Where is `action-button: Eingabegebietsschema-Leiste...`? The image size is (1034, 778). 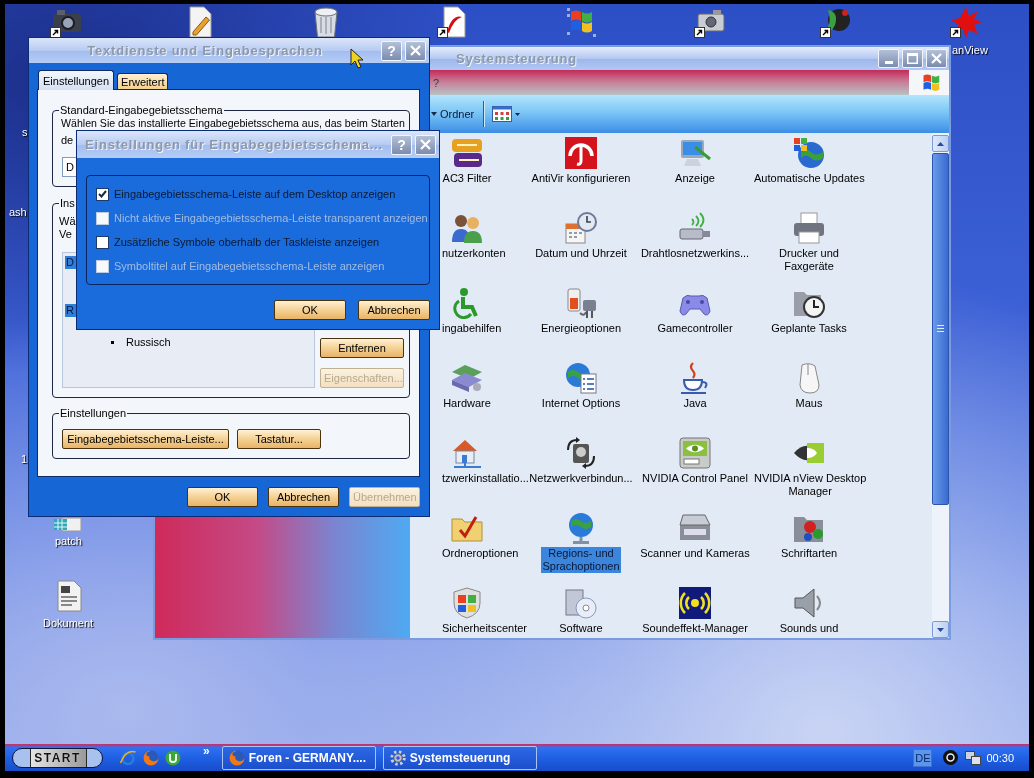 action-button: Eingabegebietsschema-Leiste... is located at coordinates (145, 439).